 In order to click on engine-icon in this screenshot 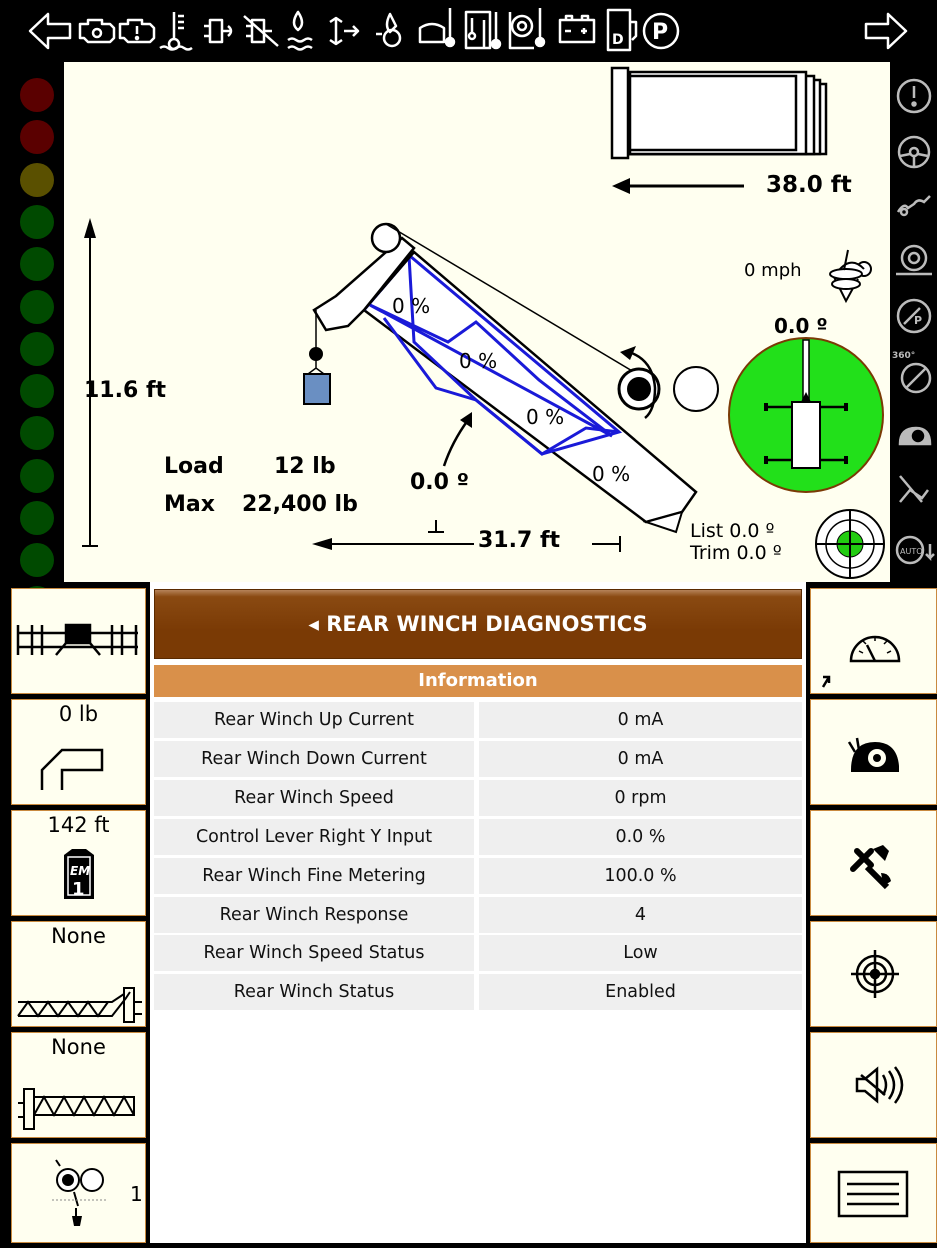, I will do `click(97, 31)`.